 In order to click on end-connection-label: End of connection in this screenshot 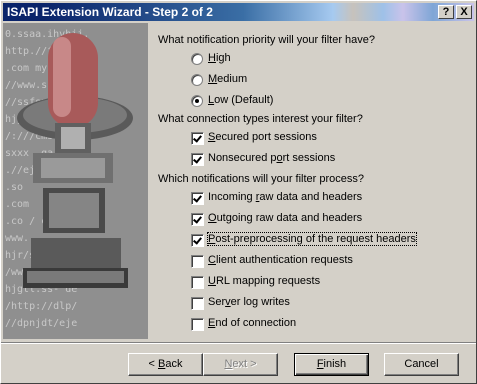, I will do `click(252, 323)`.